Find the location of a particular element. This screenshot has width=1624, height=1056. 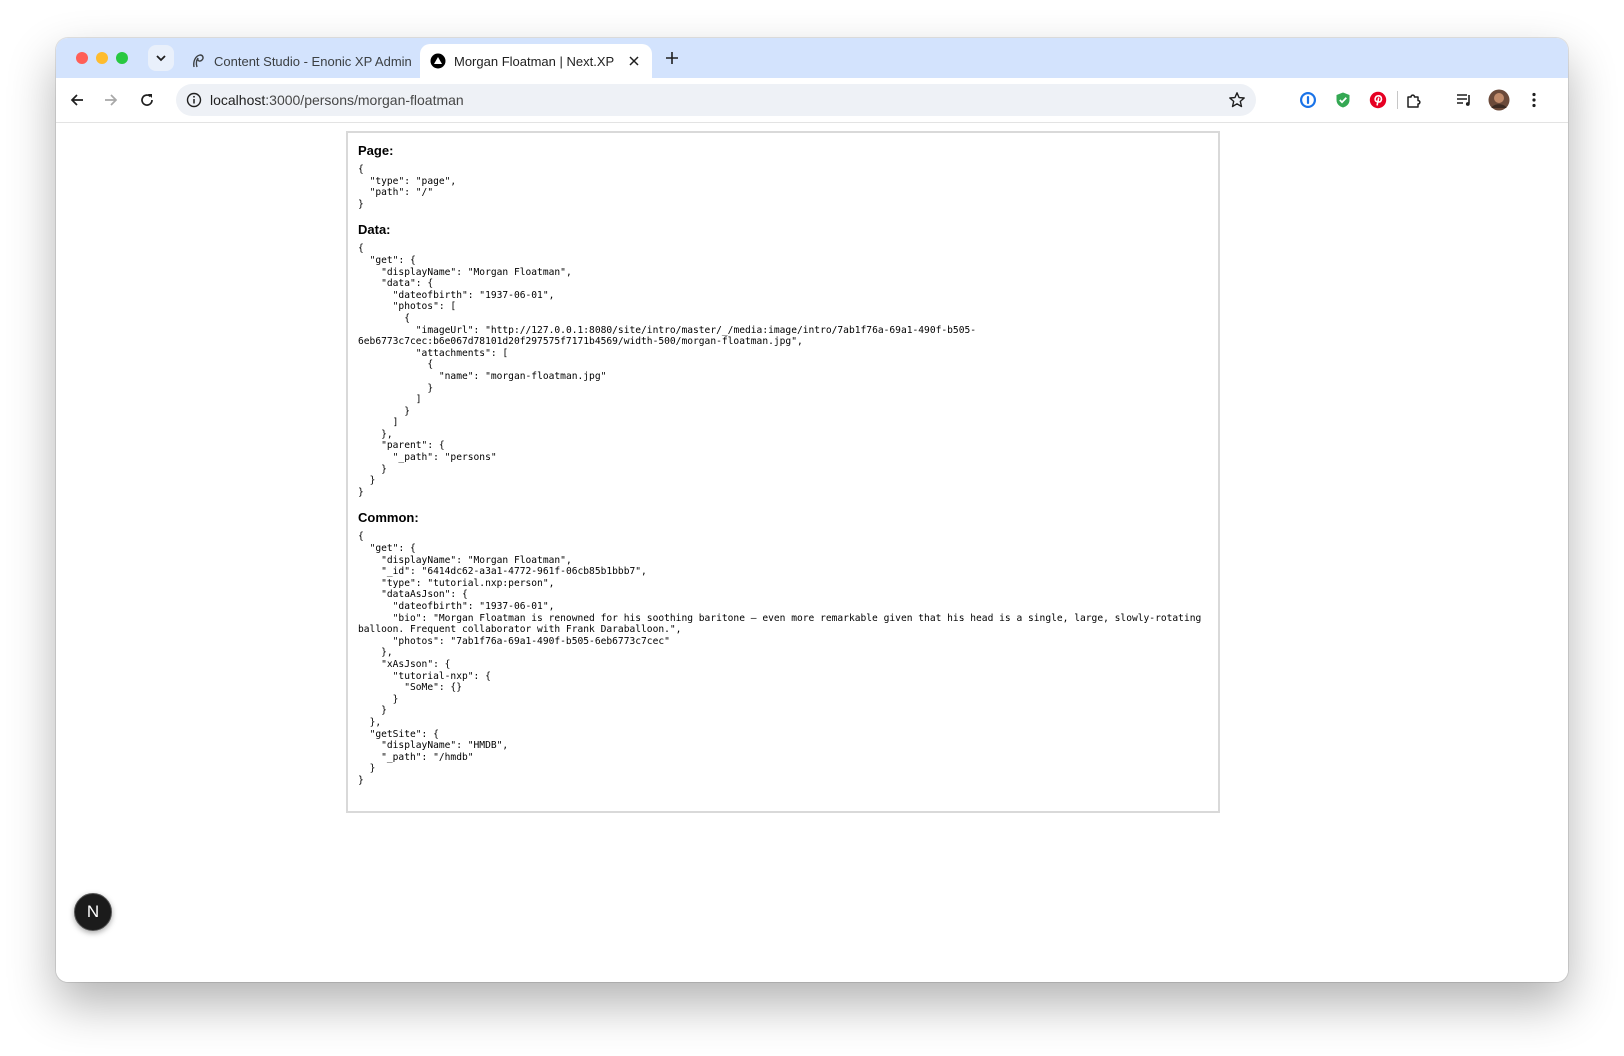

url-text: localhost:3000/persons/morgan-floatman is located at coordinates (337, 100).